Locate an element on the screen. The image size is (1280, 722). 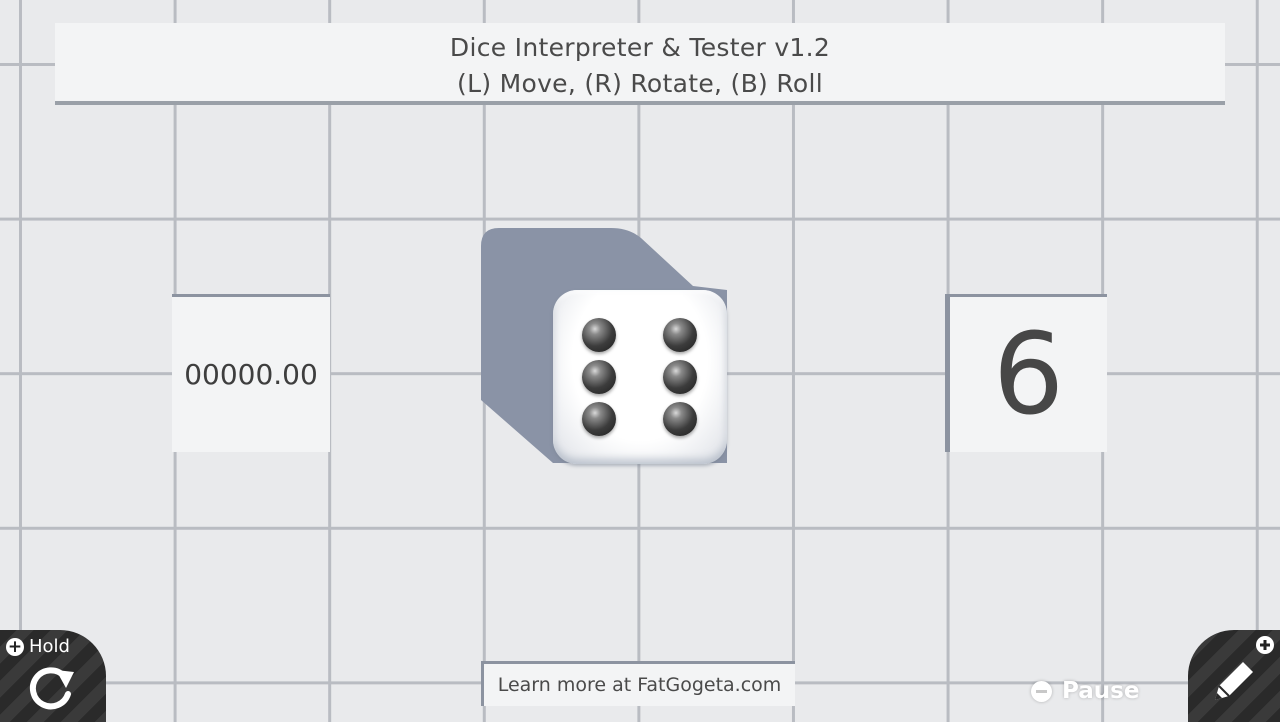
hold-control: + Hold is located at coordinates (38, 646).